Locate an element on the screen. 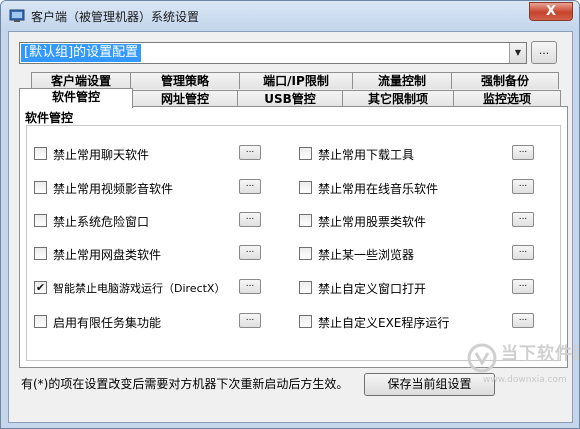 This screenshot has height=429, width=580. option-block-stock: 禁止常用股票类软件 is located at coordinates (399, 221).